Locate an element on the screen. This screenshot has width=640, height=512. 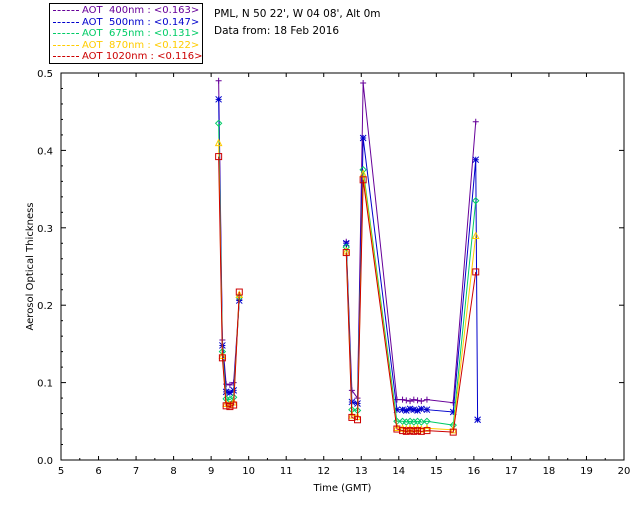
legend-item-1020nm: AOT 1020nm : <0.116> is located at coordinates (126, 57).